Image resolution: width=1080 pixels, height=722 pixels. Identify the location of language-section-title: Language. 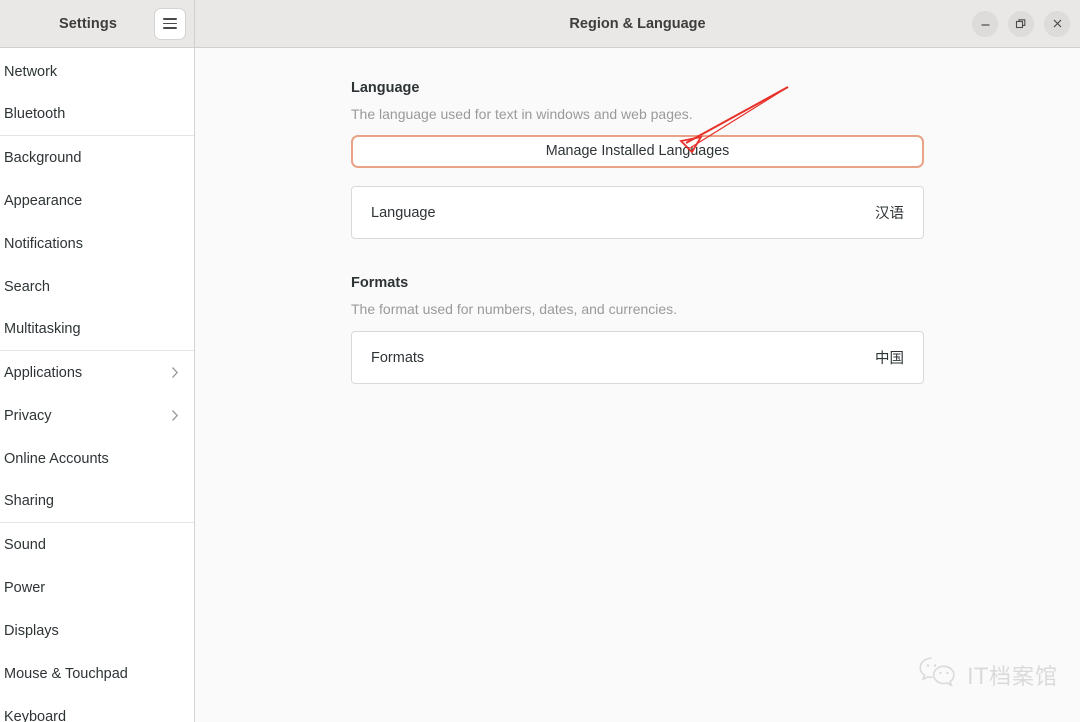
(385, 88).